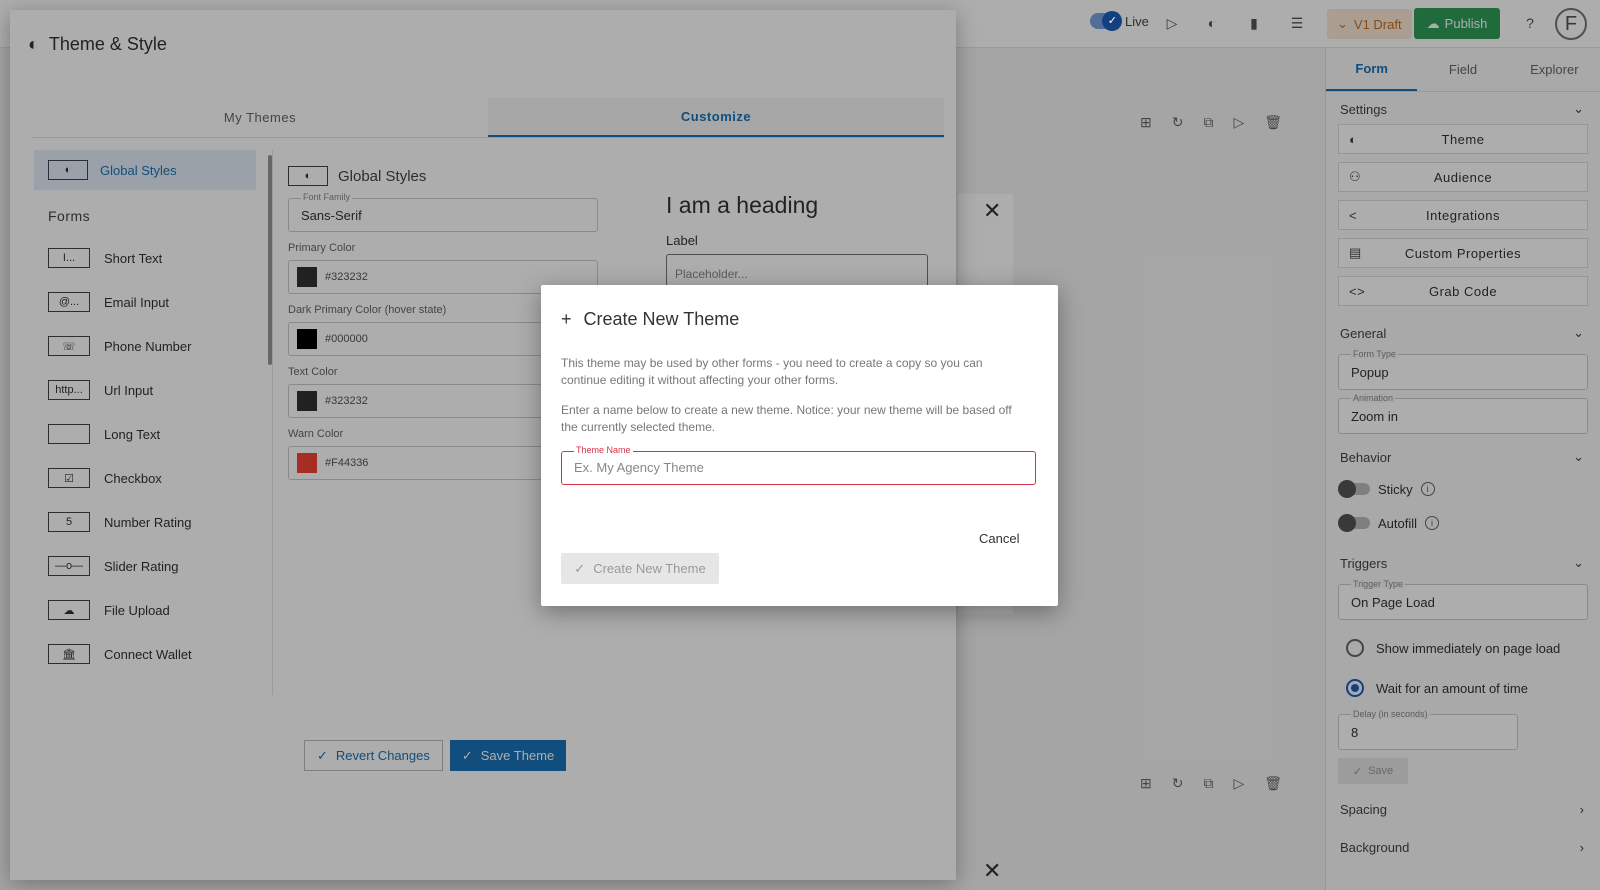  Describe the element at coordinates (661, 319) in the screenshot. I see `create-dialog-title-text: Create New Theme` at that location.